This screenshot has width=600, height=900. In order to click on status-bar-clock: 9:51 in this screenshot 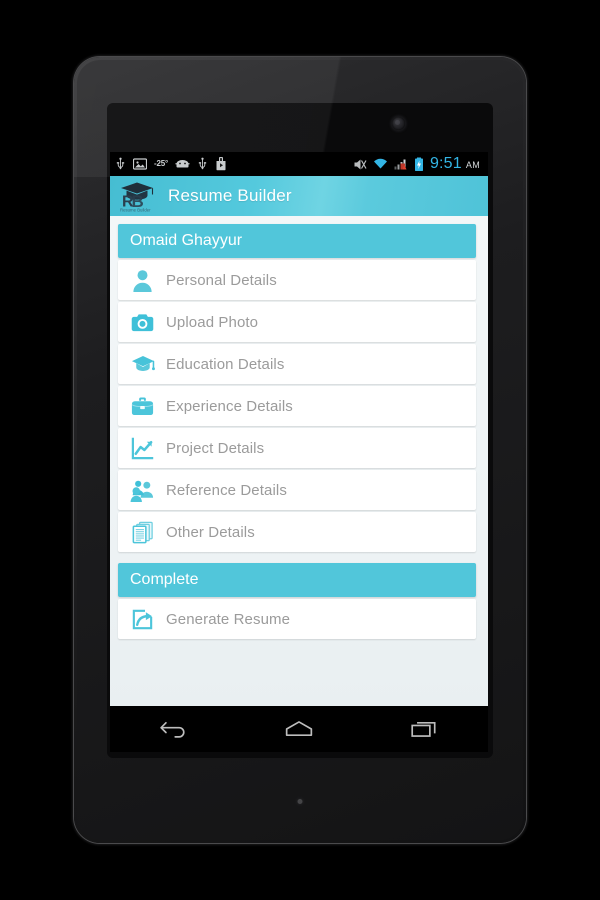, I will do `click(445, 163)`.